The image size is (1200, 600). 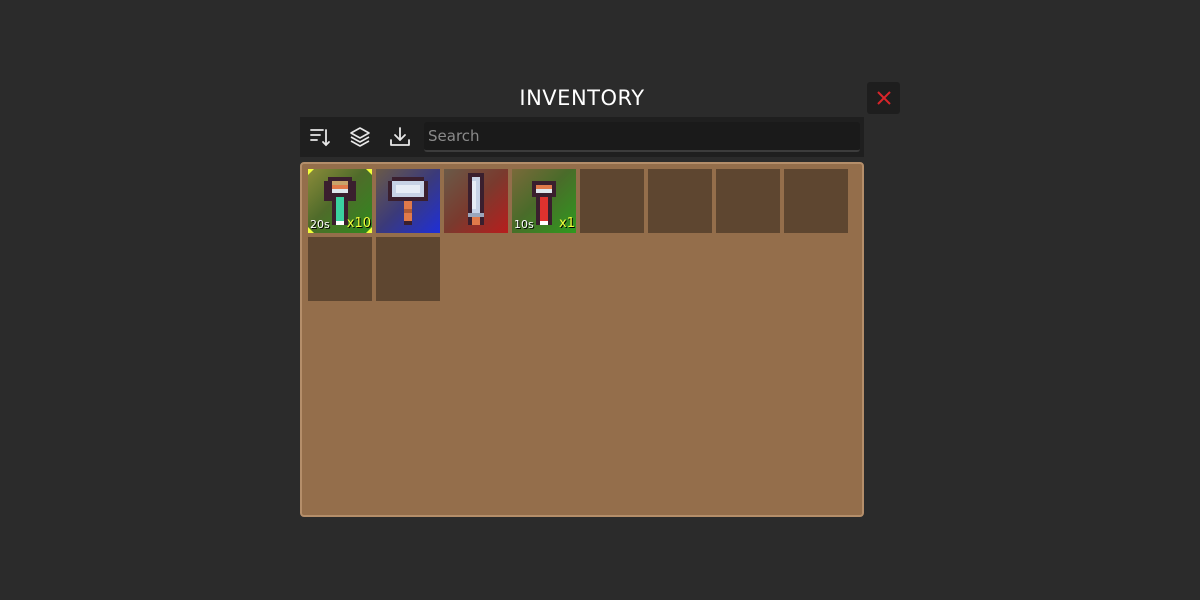 I want to click on stack-button, so click(x=360, y=137).